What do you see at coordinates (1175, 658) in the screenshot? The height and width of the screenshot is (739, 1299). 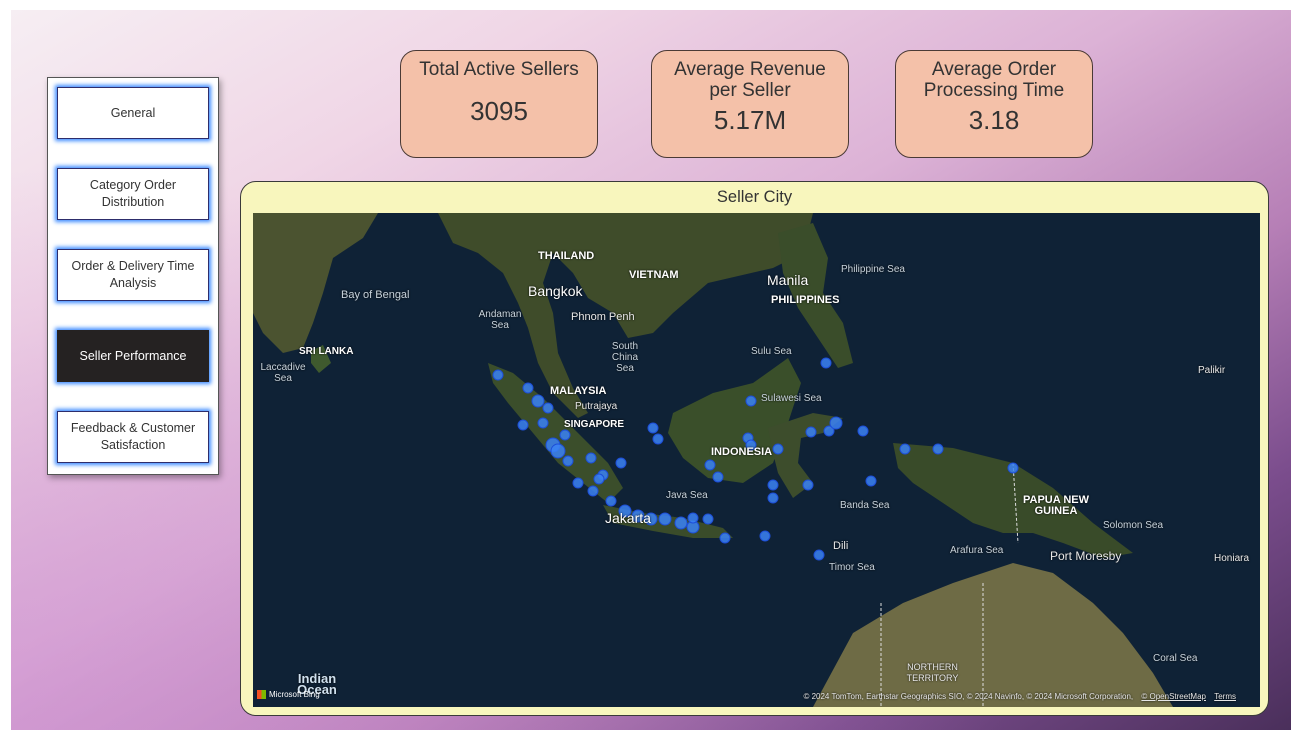 I see `map-label-coral-sea: Coral Sea` at bounding box center [1175, 658].